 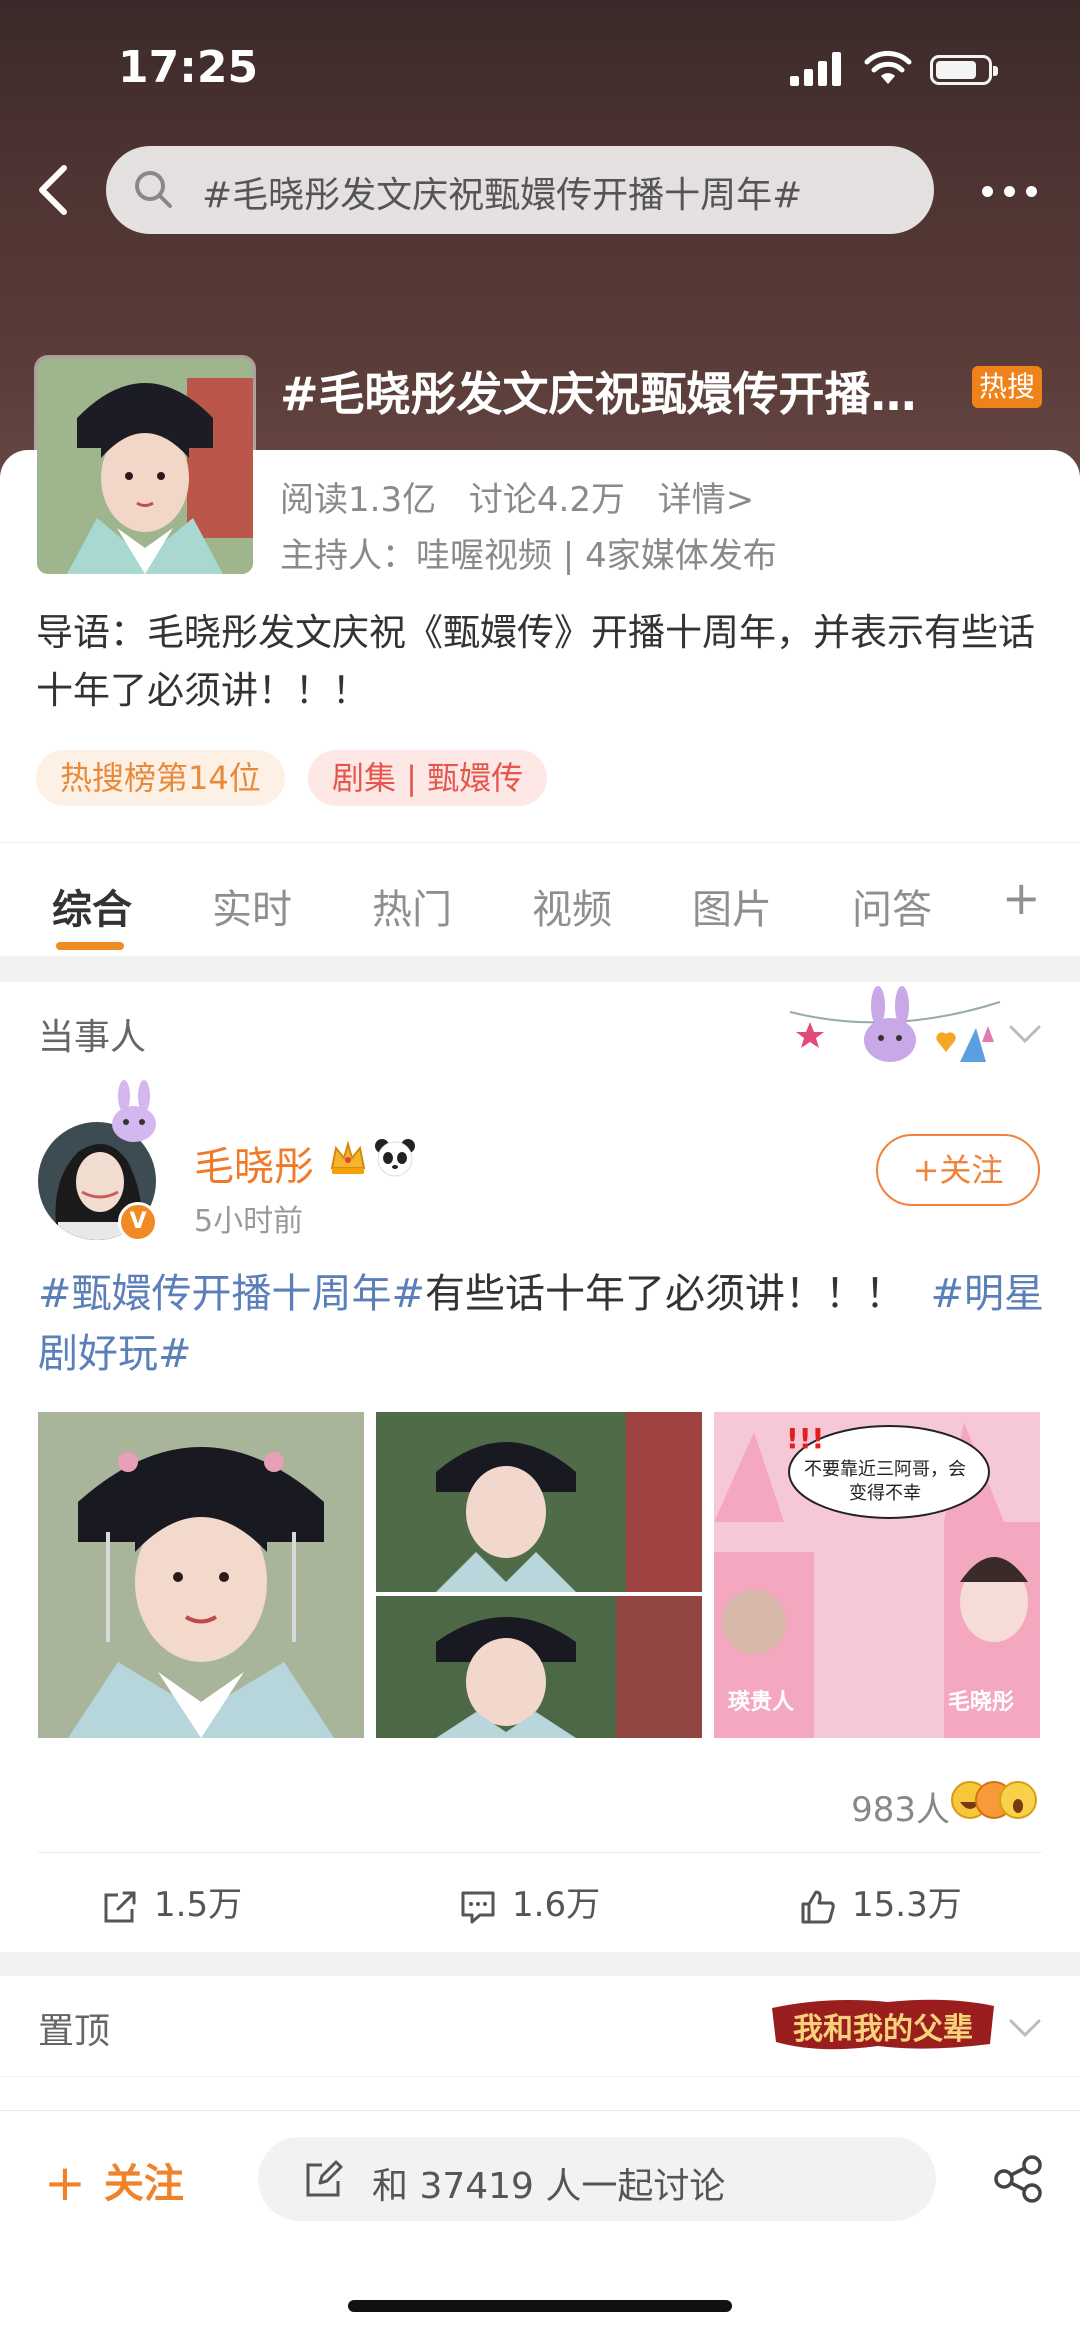 What do you see at coordinates (478, 1907) in the screenshot?
I see `comment-icon` at bounding box center [478, 1907].